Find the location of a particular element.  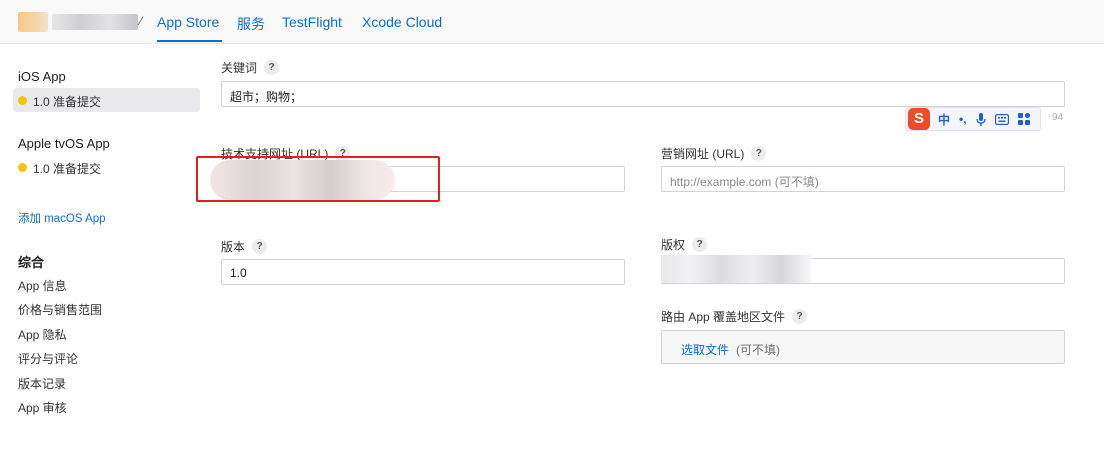

optional-hint: (可不填) is located at coordinates (758, 350).